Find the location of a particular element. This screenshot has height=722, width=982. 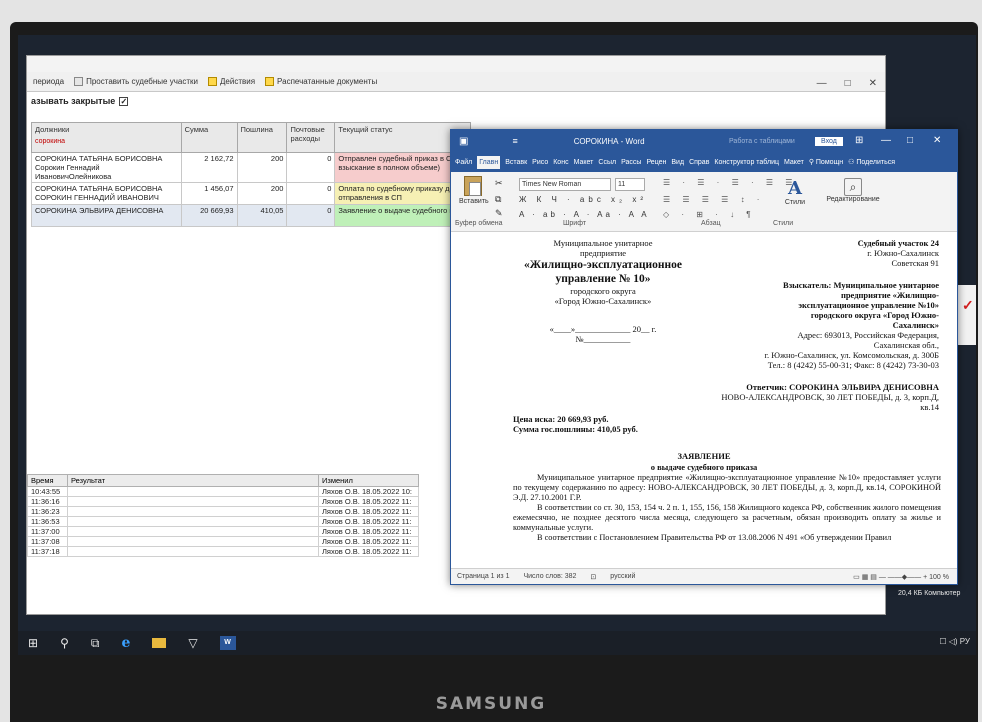

tab-table-layout: Макет is located at coordinates (794, 162).